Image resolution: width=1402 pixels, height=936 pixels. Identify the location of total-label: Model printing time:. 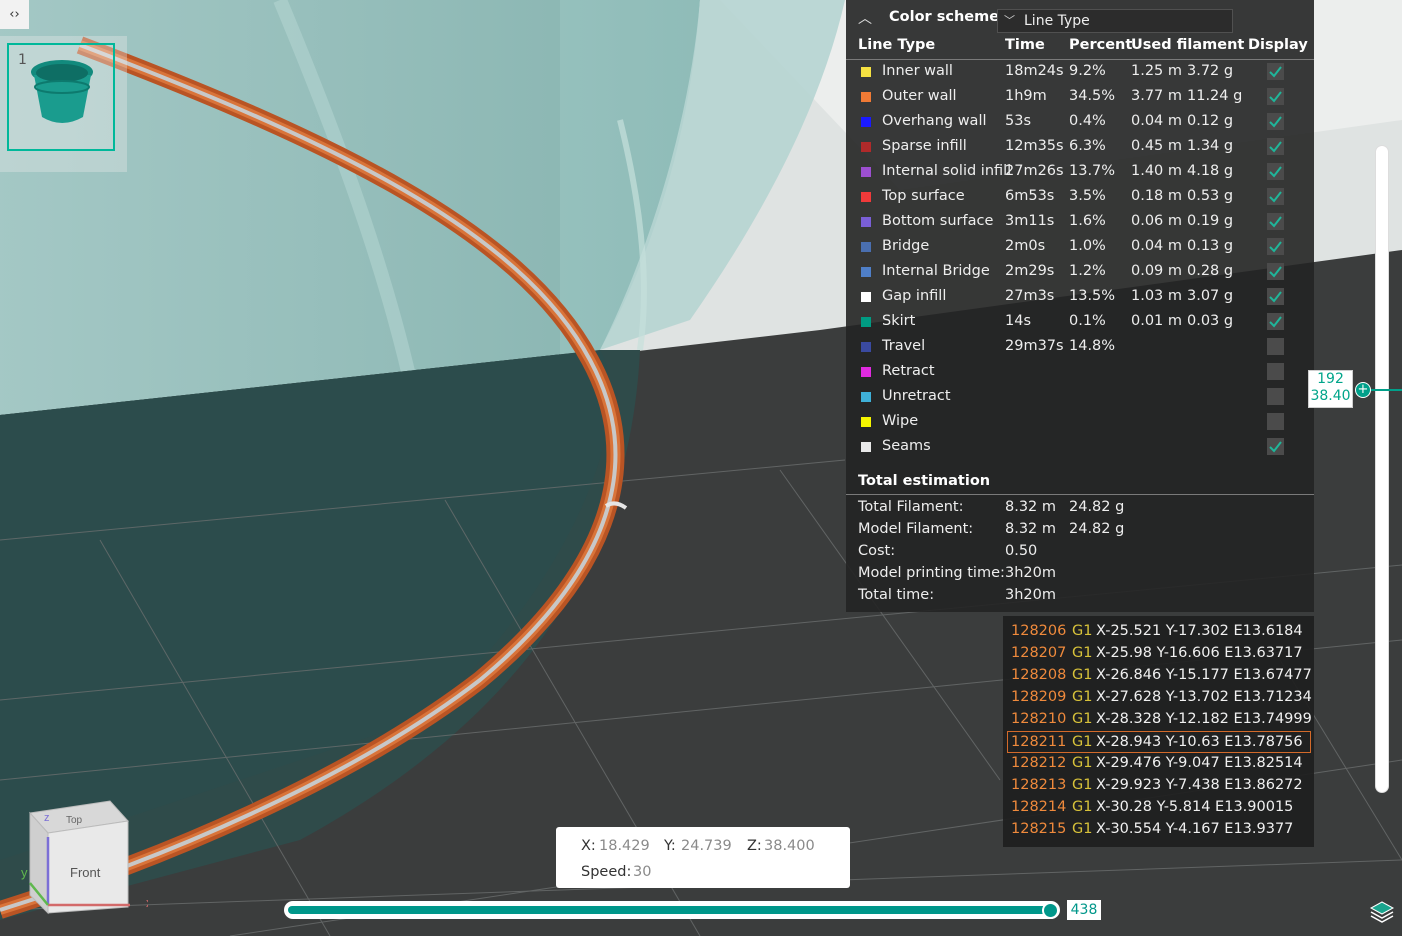
(931, 573).